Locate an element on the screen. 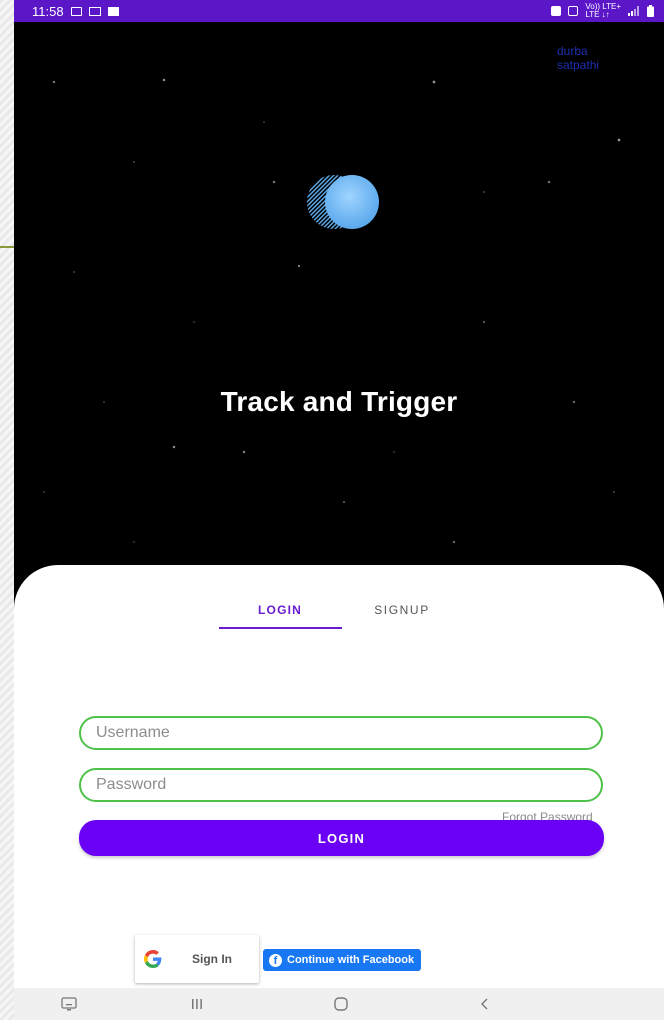 This screenshot has height=1020, width=664. recent-apps-button is located at coordinates (197, 1004).